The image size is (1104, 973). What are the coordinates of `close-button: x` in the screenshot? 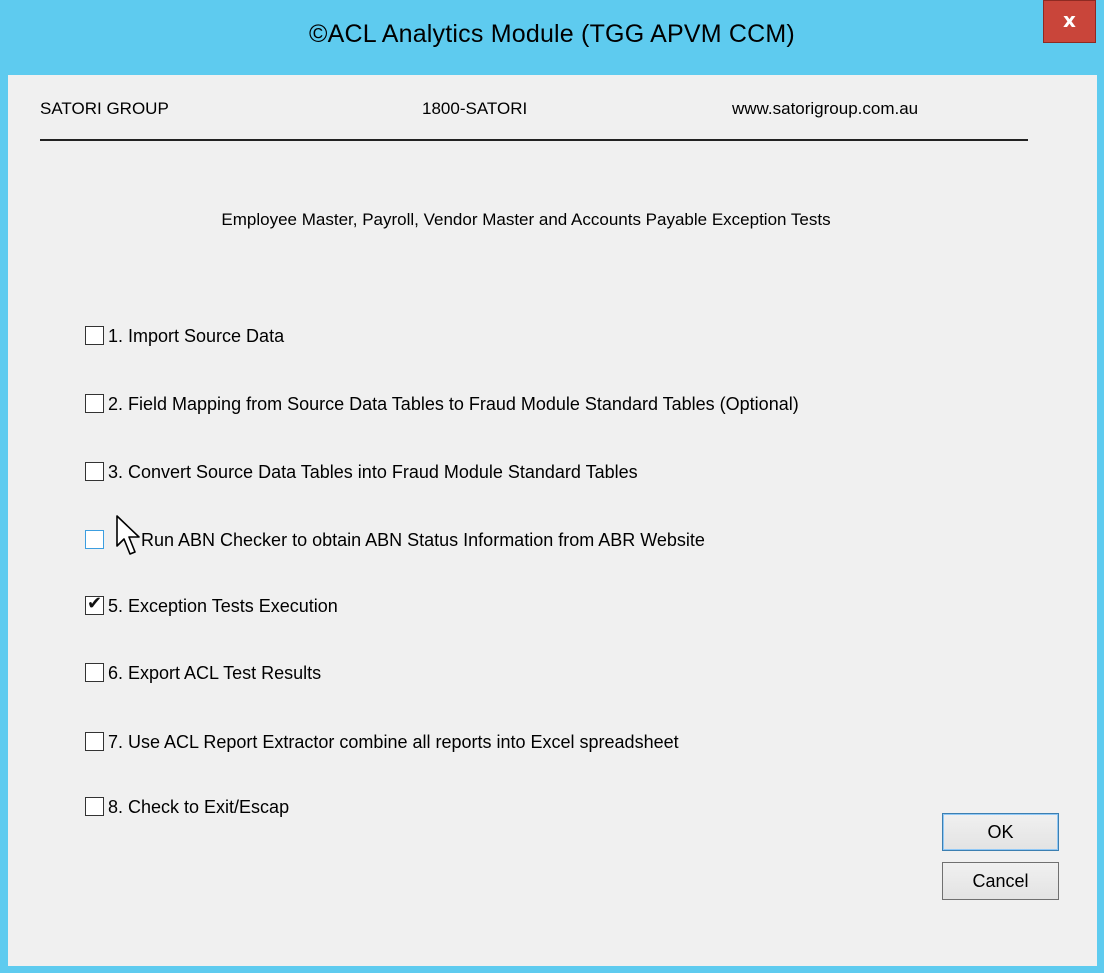 It's located at (1069, 21).